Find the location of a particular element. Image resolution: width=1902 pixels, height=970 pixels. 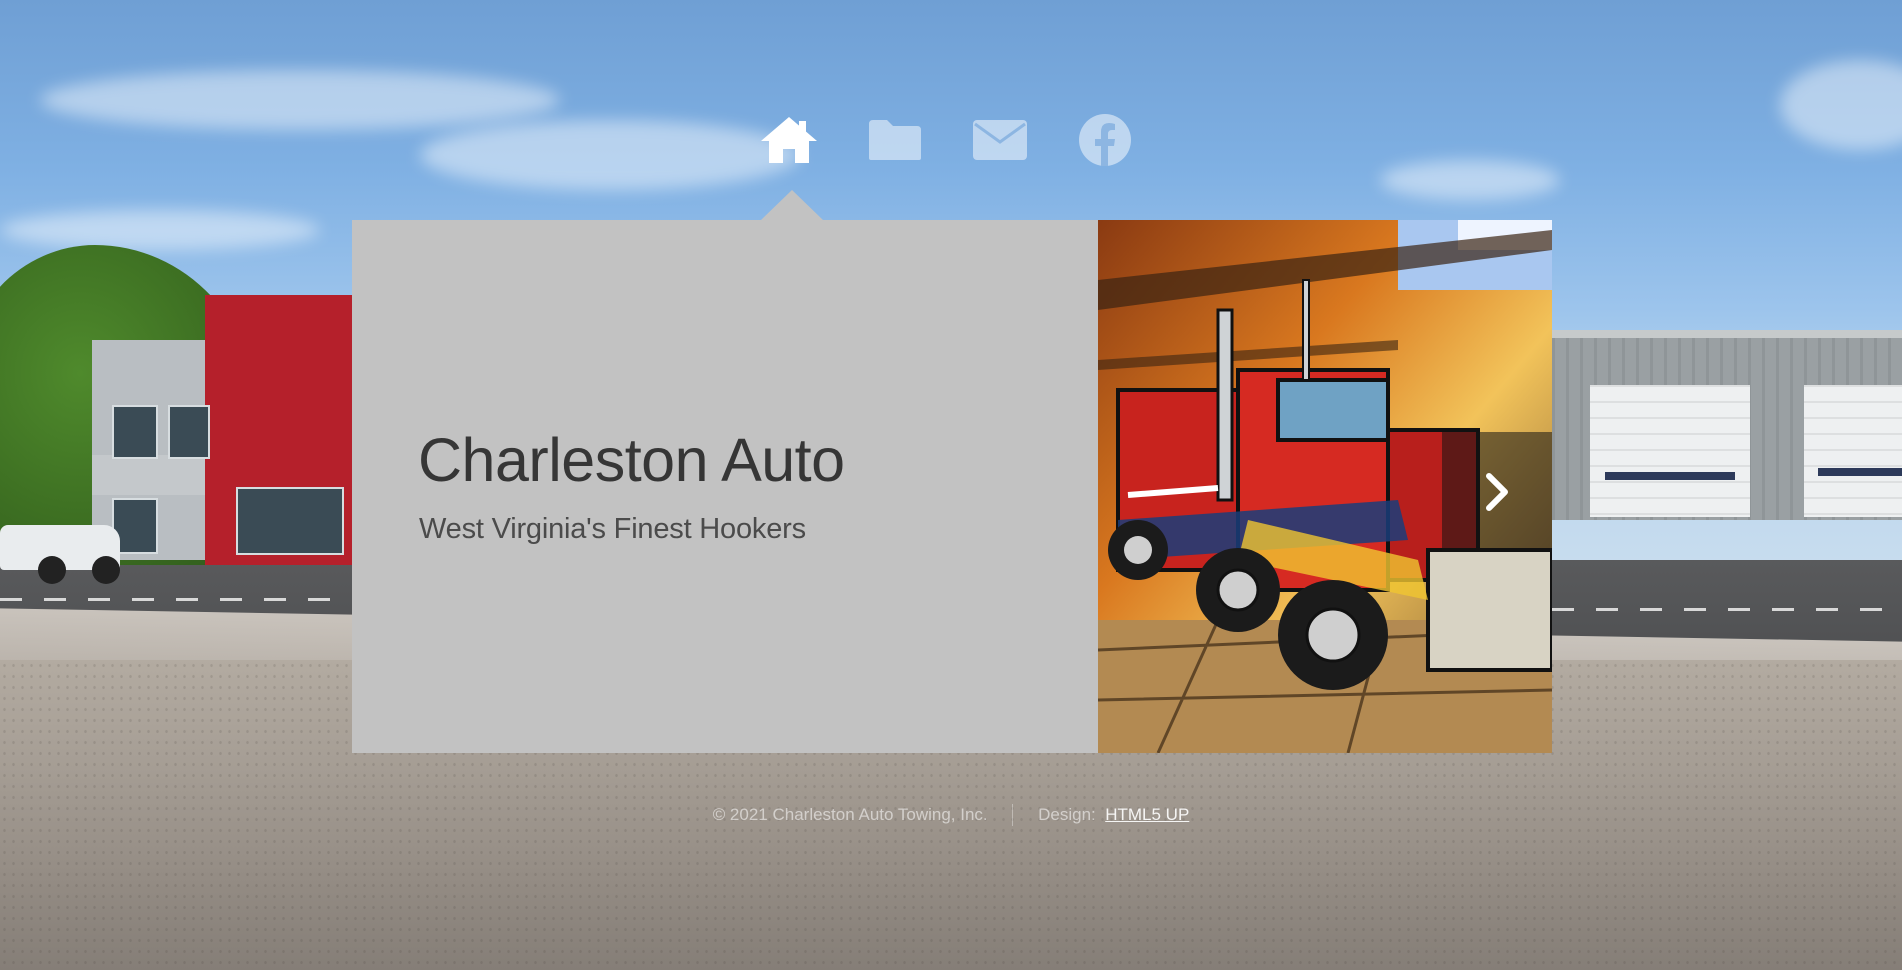

envelope-icon is located at coordinates (1000, 140).